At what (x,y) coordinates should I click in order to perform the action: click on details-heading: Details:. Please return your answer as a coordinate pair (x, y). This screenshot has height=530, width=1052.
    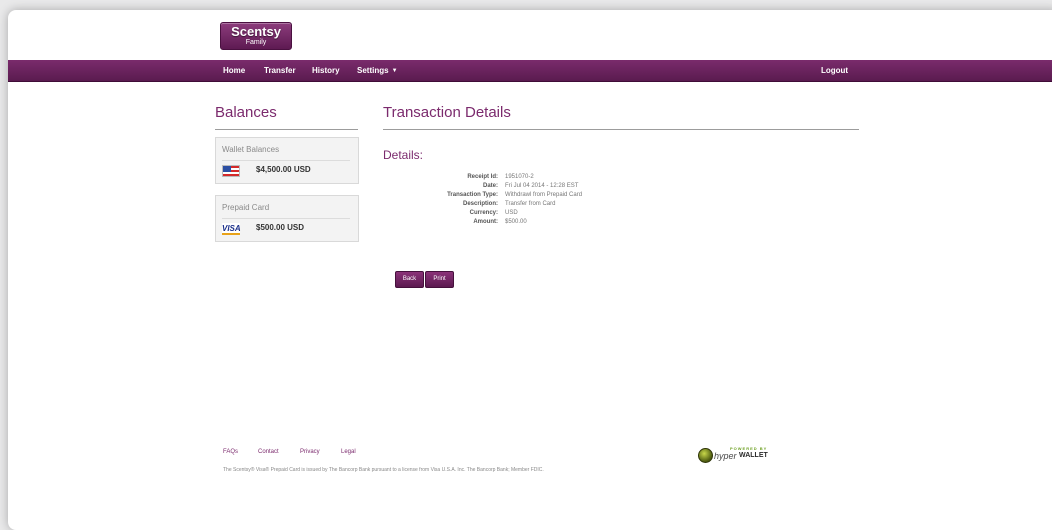
    Looking at the image, I should click on (403, 155).